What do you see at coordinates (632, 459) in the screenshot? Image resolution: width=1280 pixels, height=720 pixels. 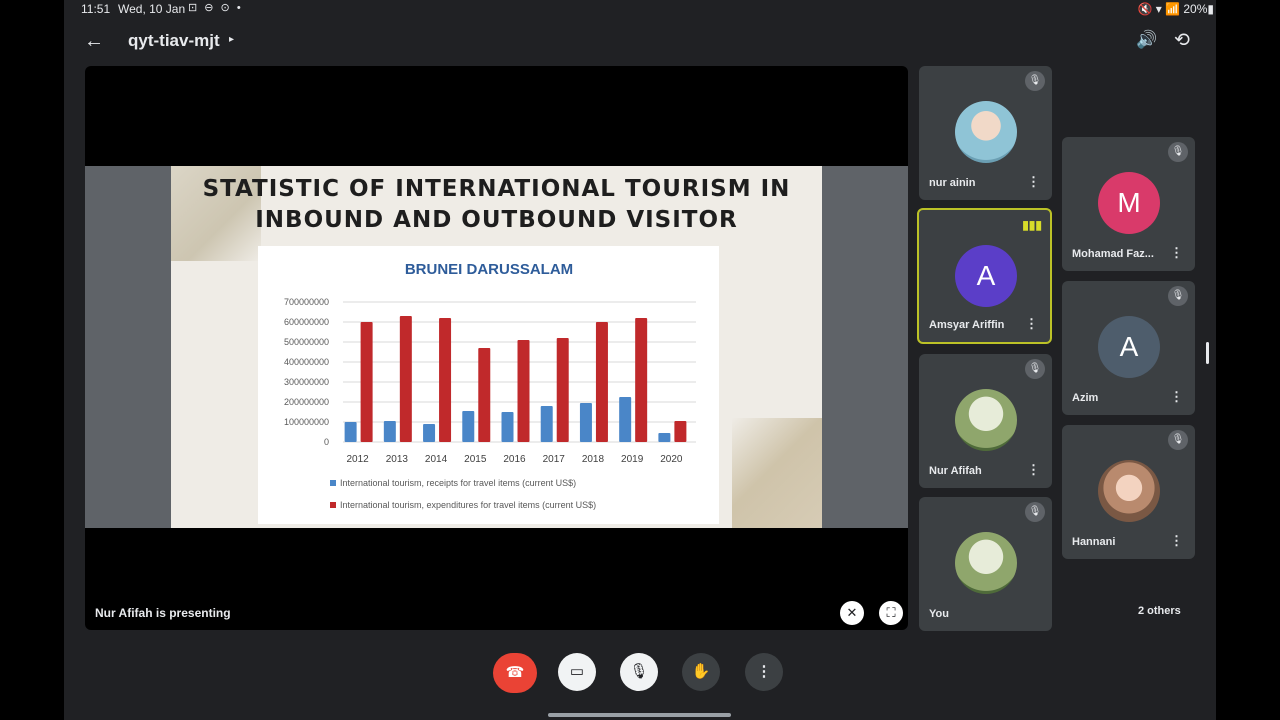 I see `x-tick-label: 2019` at bounding box center [632, 459].